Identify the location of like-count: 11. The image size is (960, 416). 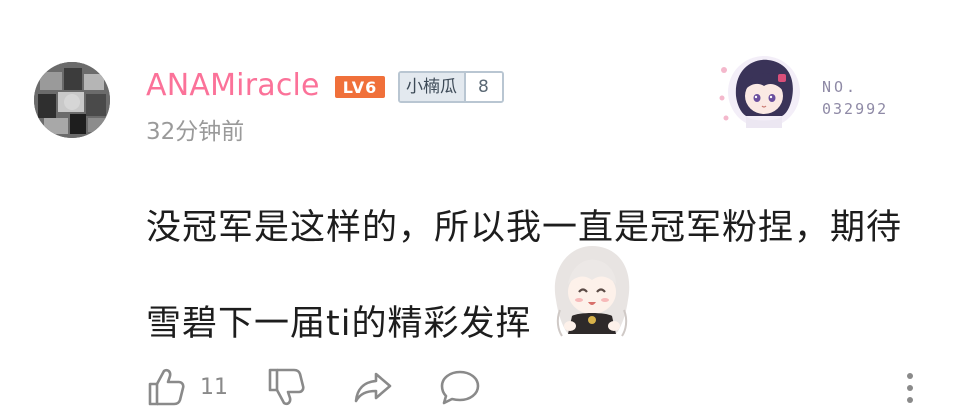
(214, 387).